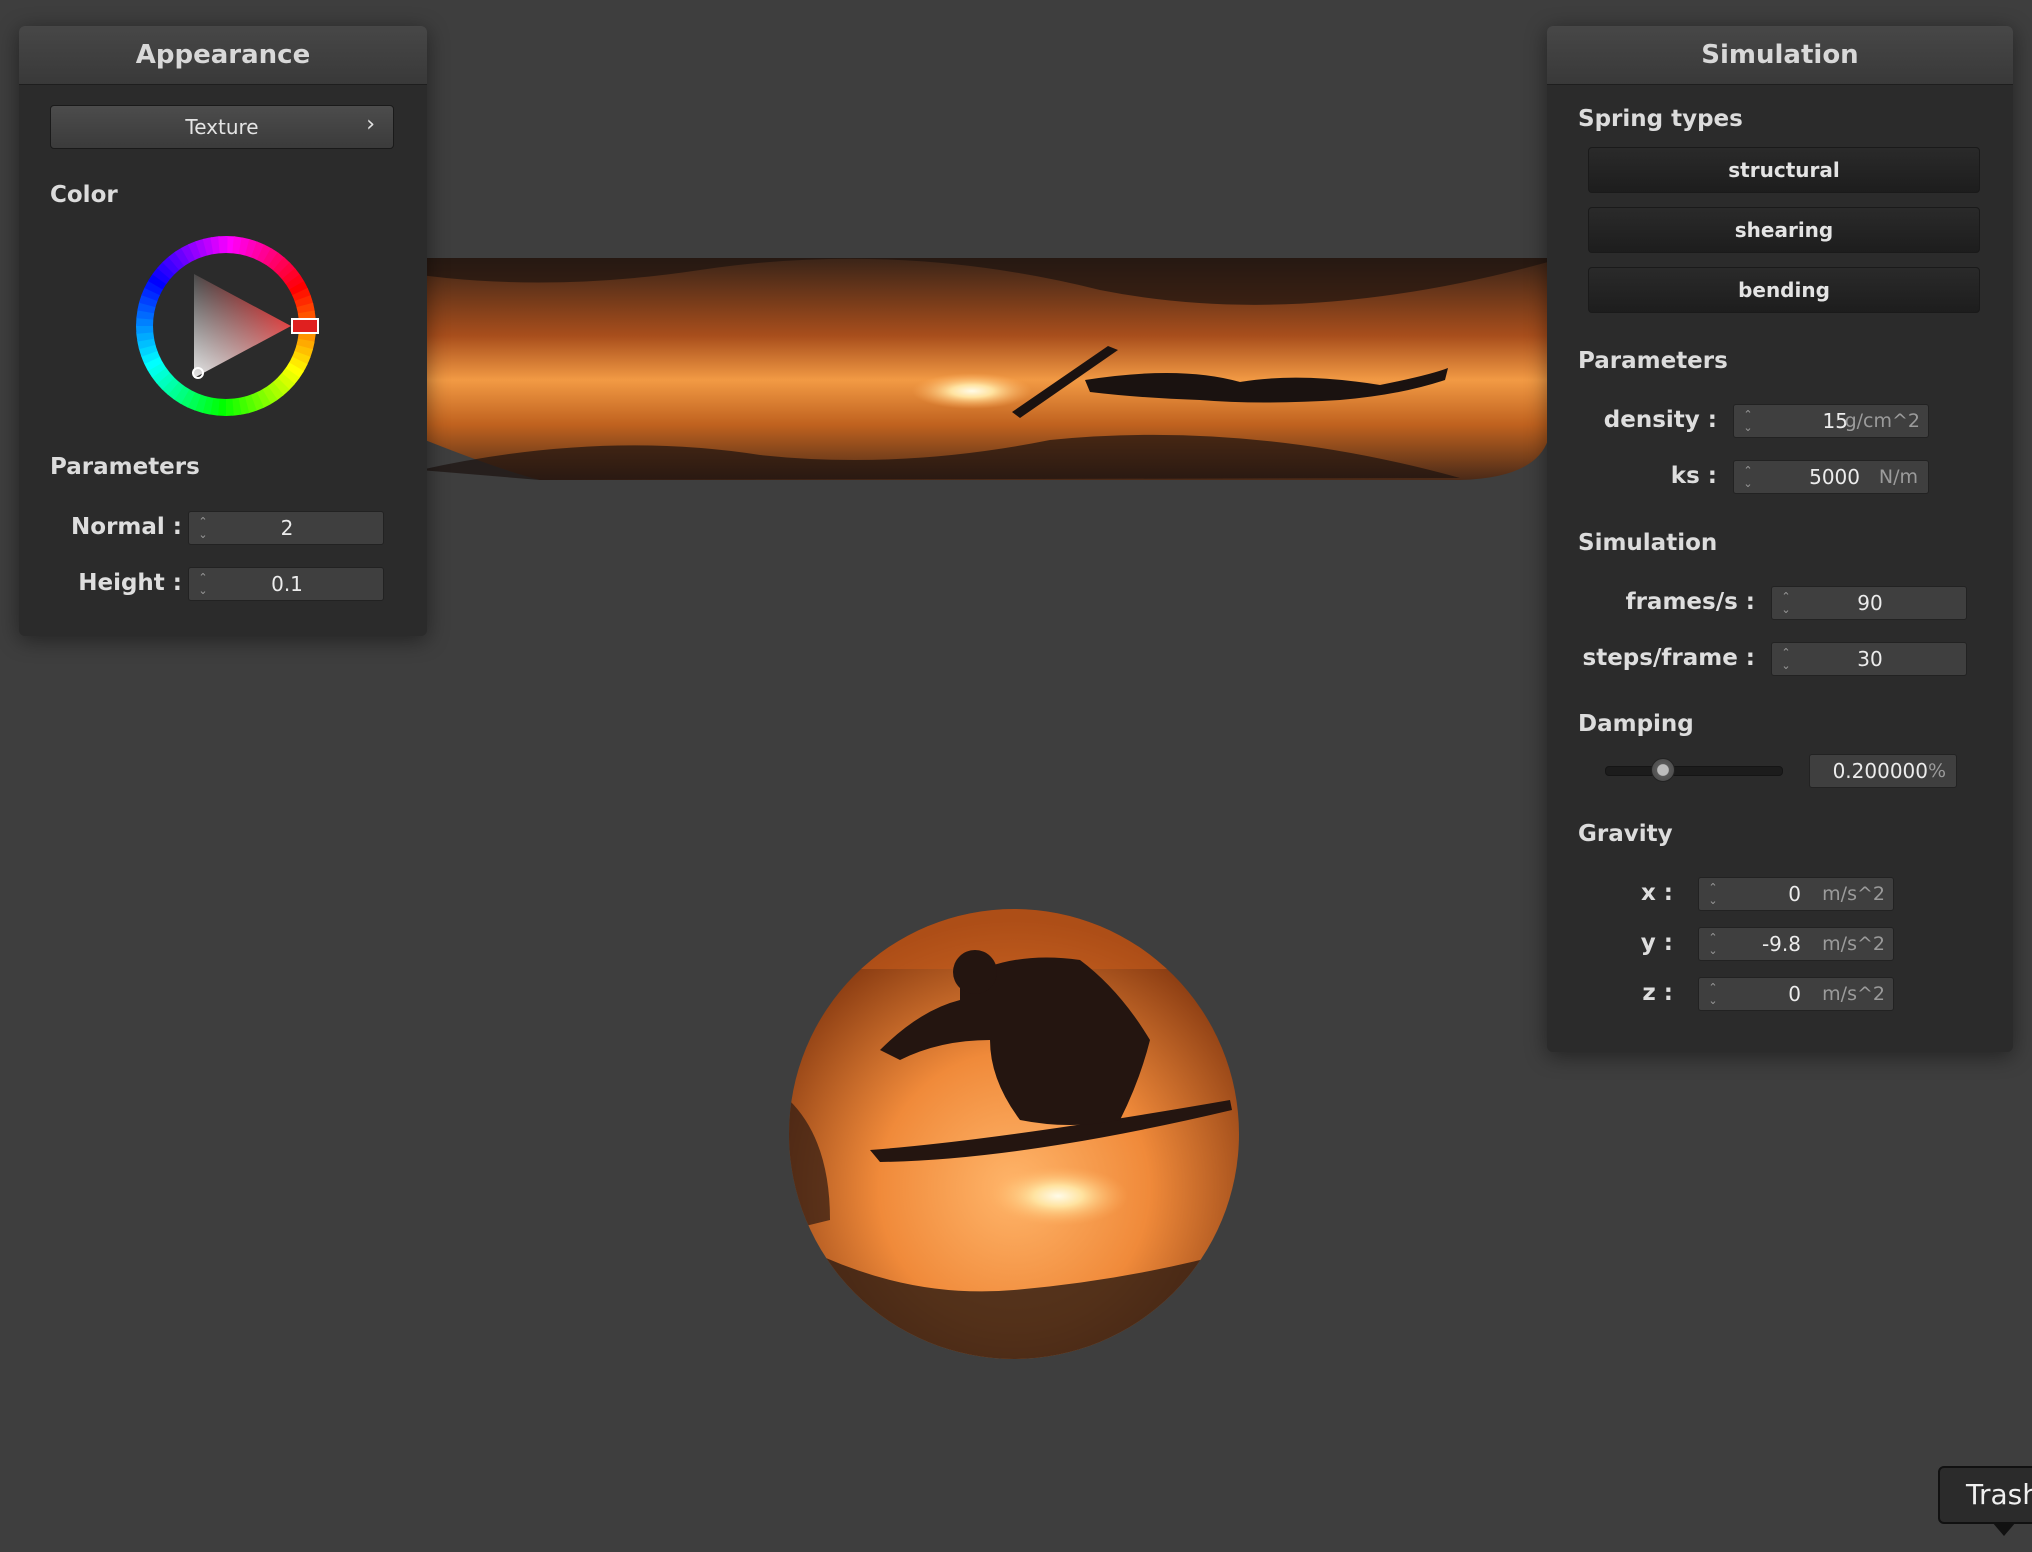 This screenshot has height=1552, width=2032. Describe the element at coordinates (1784, 290) in the screenshot. I see `bending-button: bending` at that location.